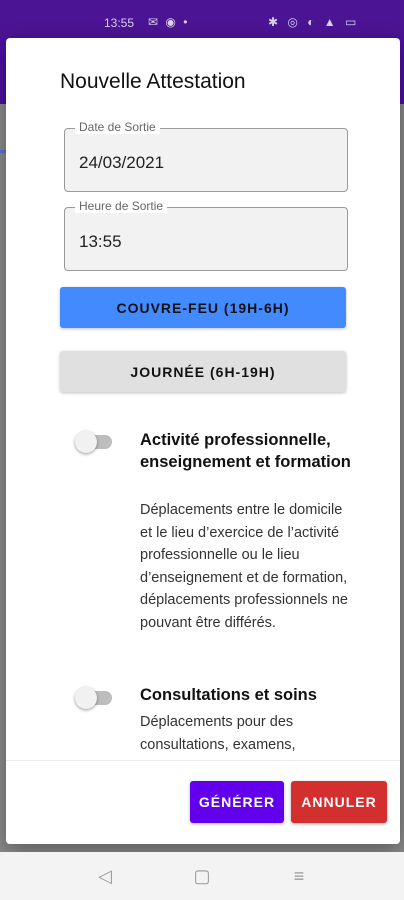  I want to click on exit-date-value: 24/03/2021, so click(122, 162).